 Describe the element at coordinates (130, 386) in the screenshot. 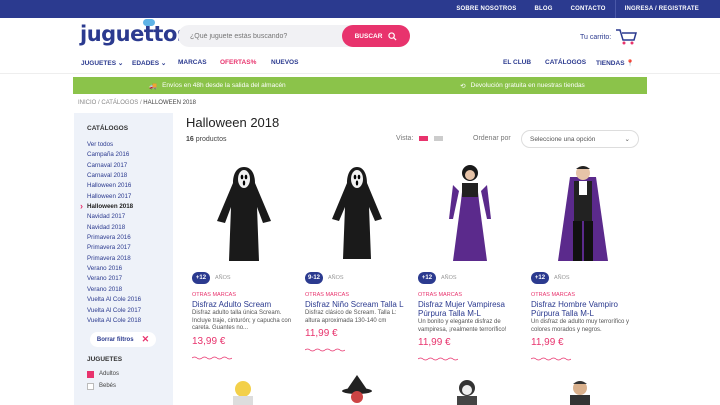

I see `filter-bebes: Bebés` at that location.